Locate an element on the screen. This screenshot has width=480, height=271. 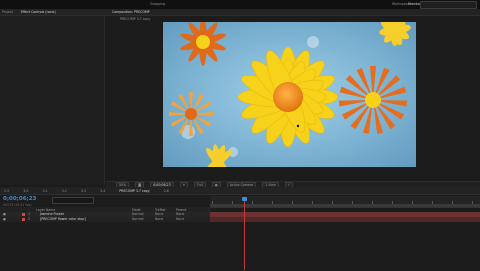
yellow-daisy-main is located at coordinates (288, 97).